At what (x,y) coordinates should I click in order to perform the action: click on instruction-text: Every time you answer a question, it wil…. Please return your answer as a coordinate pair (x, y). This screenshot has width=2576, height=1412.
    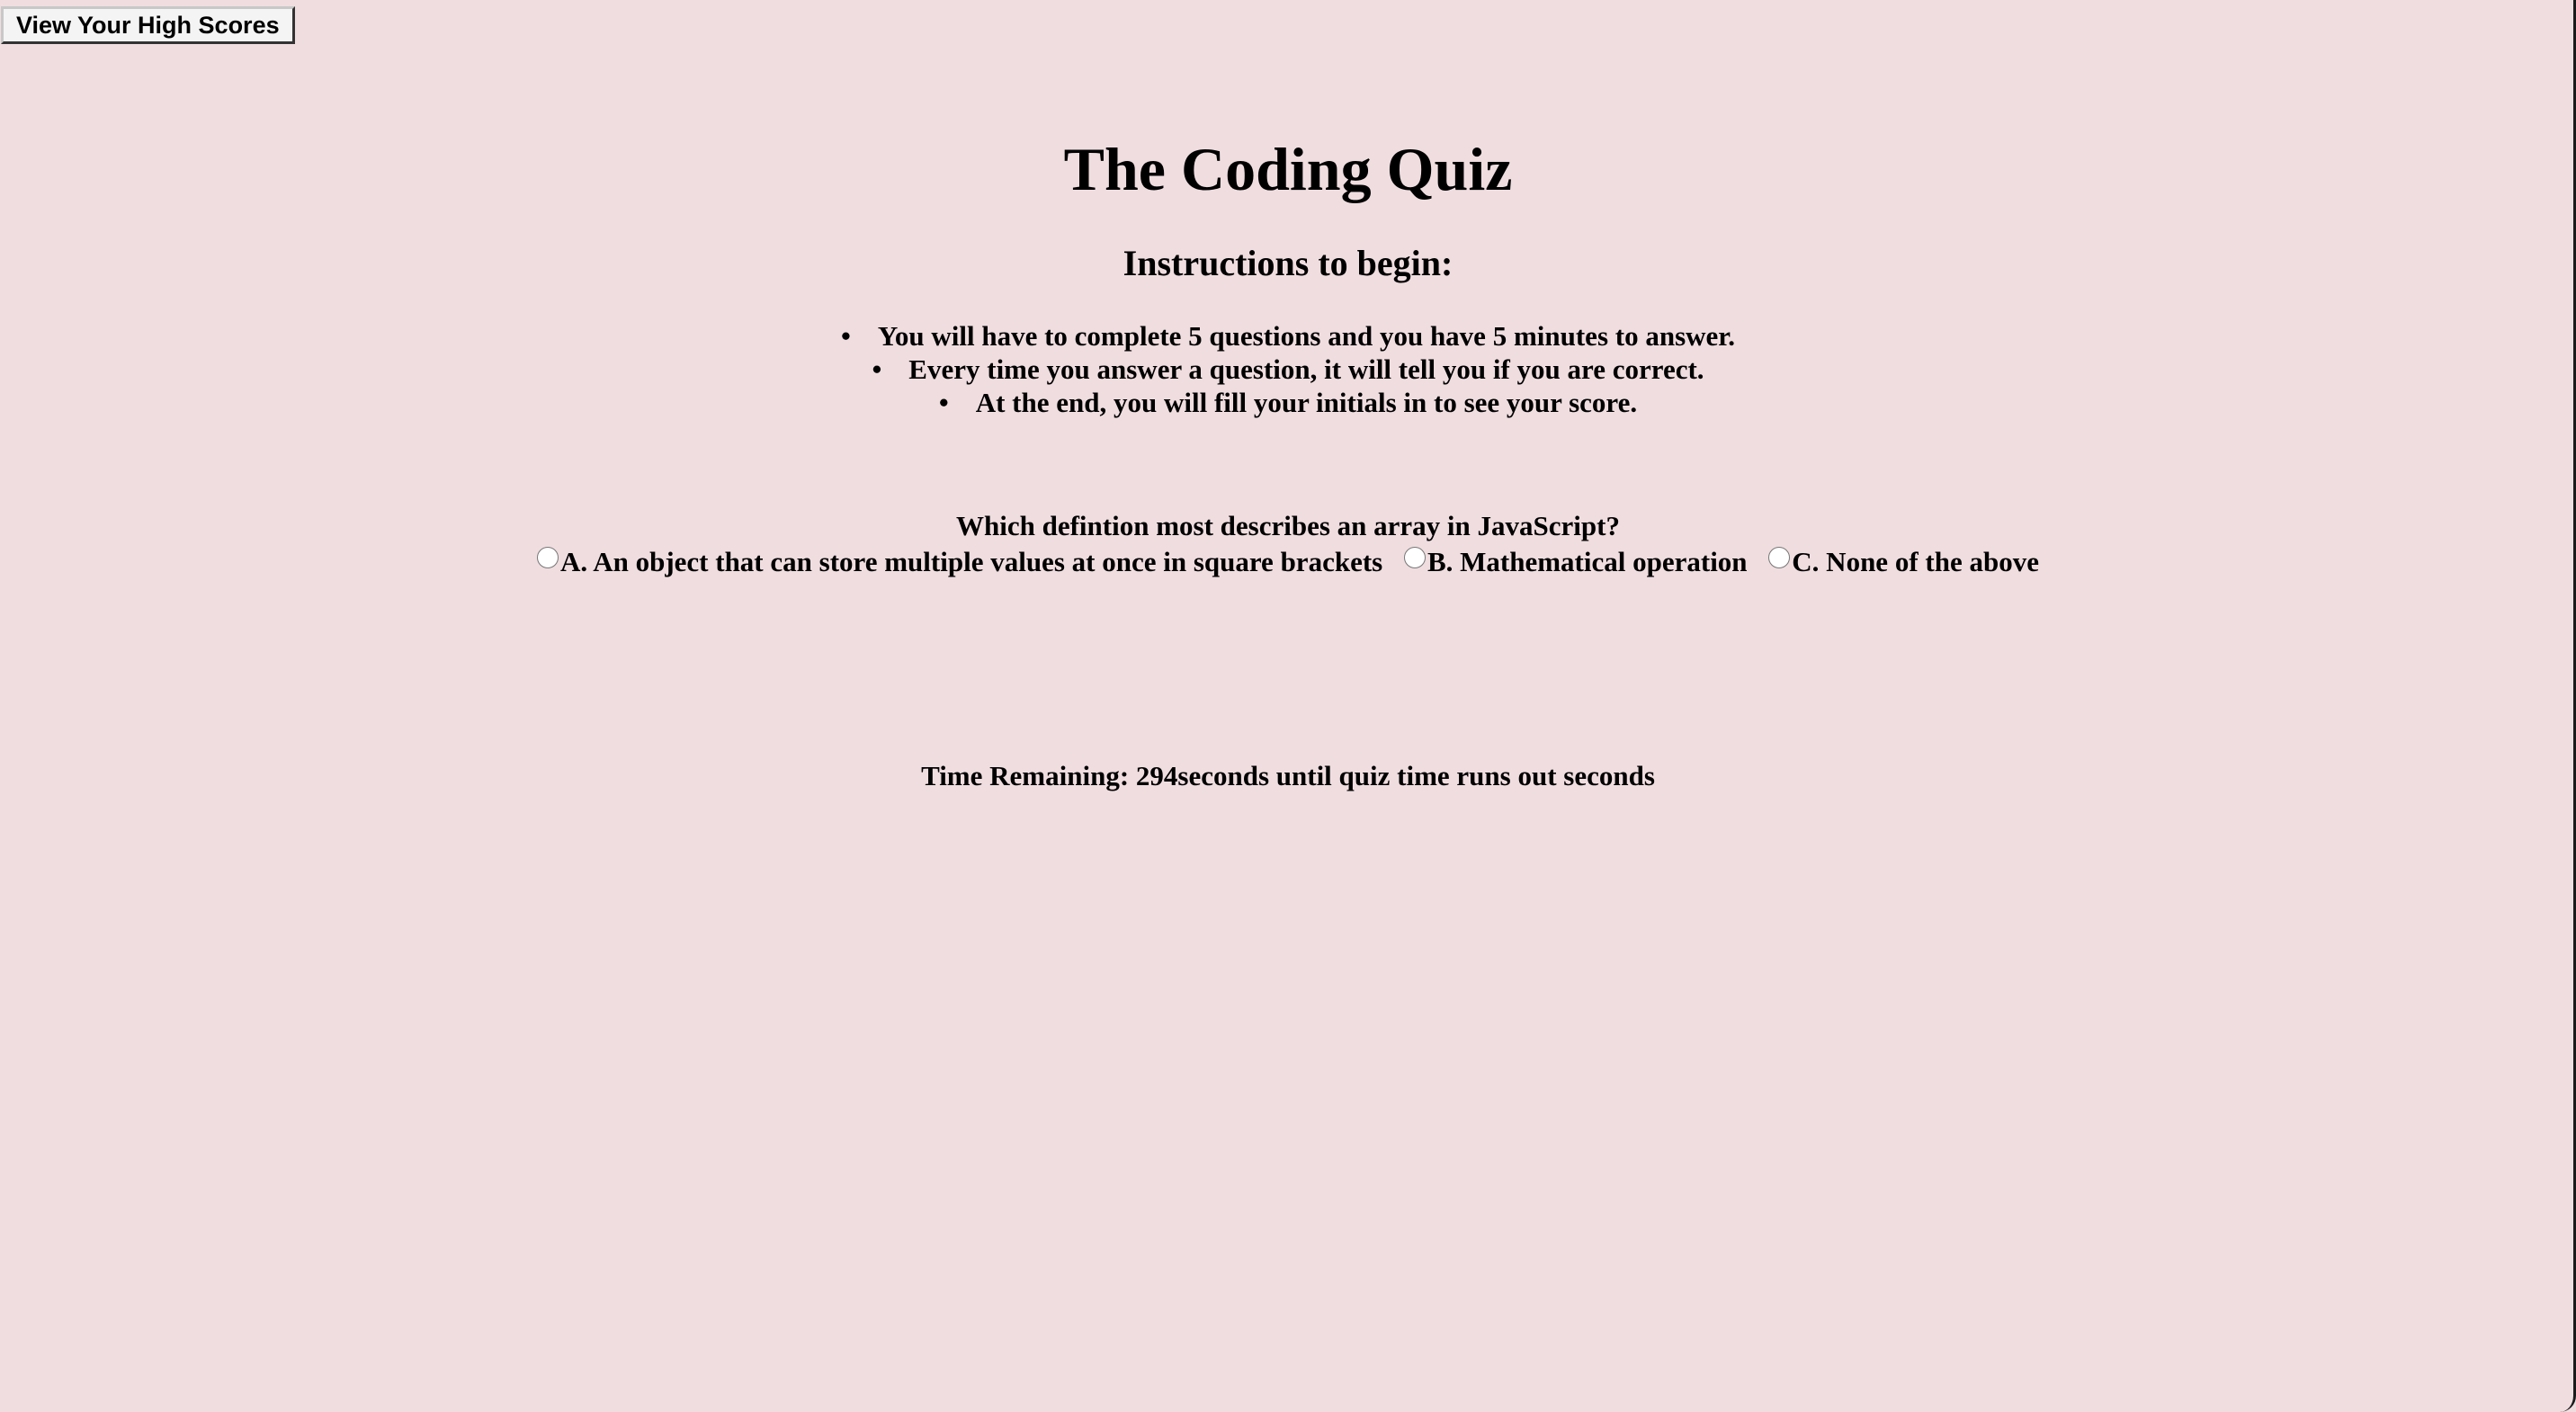
    Looking at the image, I should click on (1306, 369).